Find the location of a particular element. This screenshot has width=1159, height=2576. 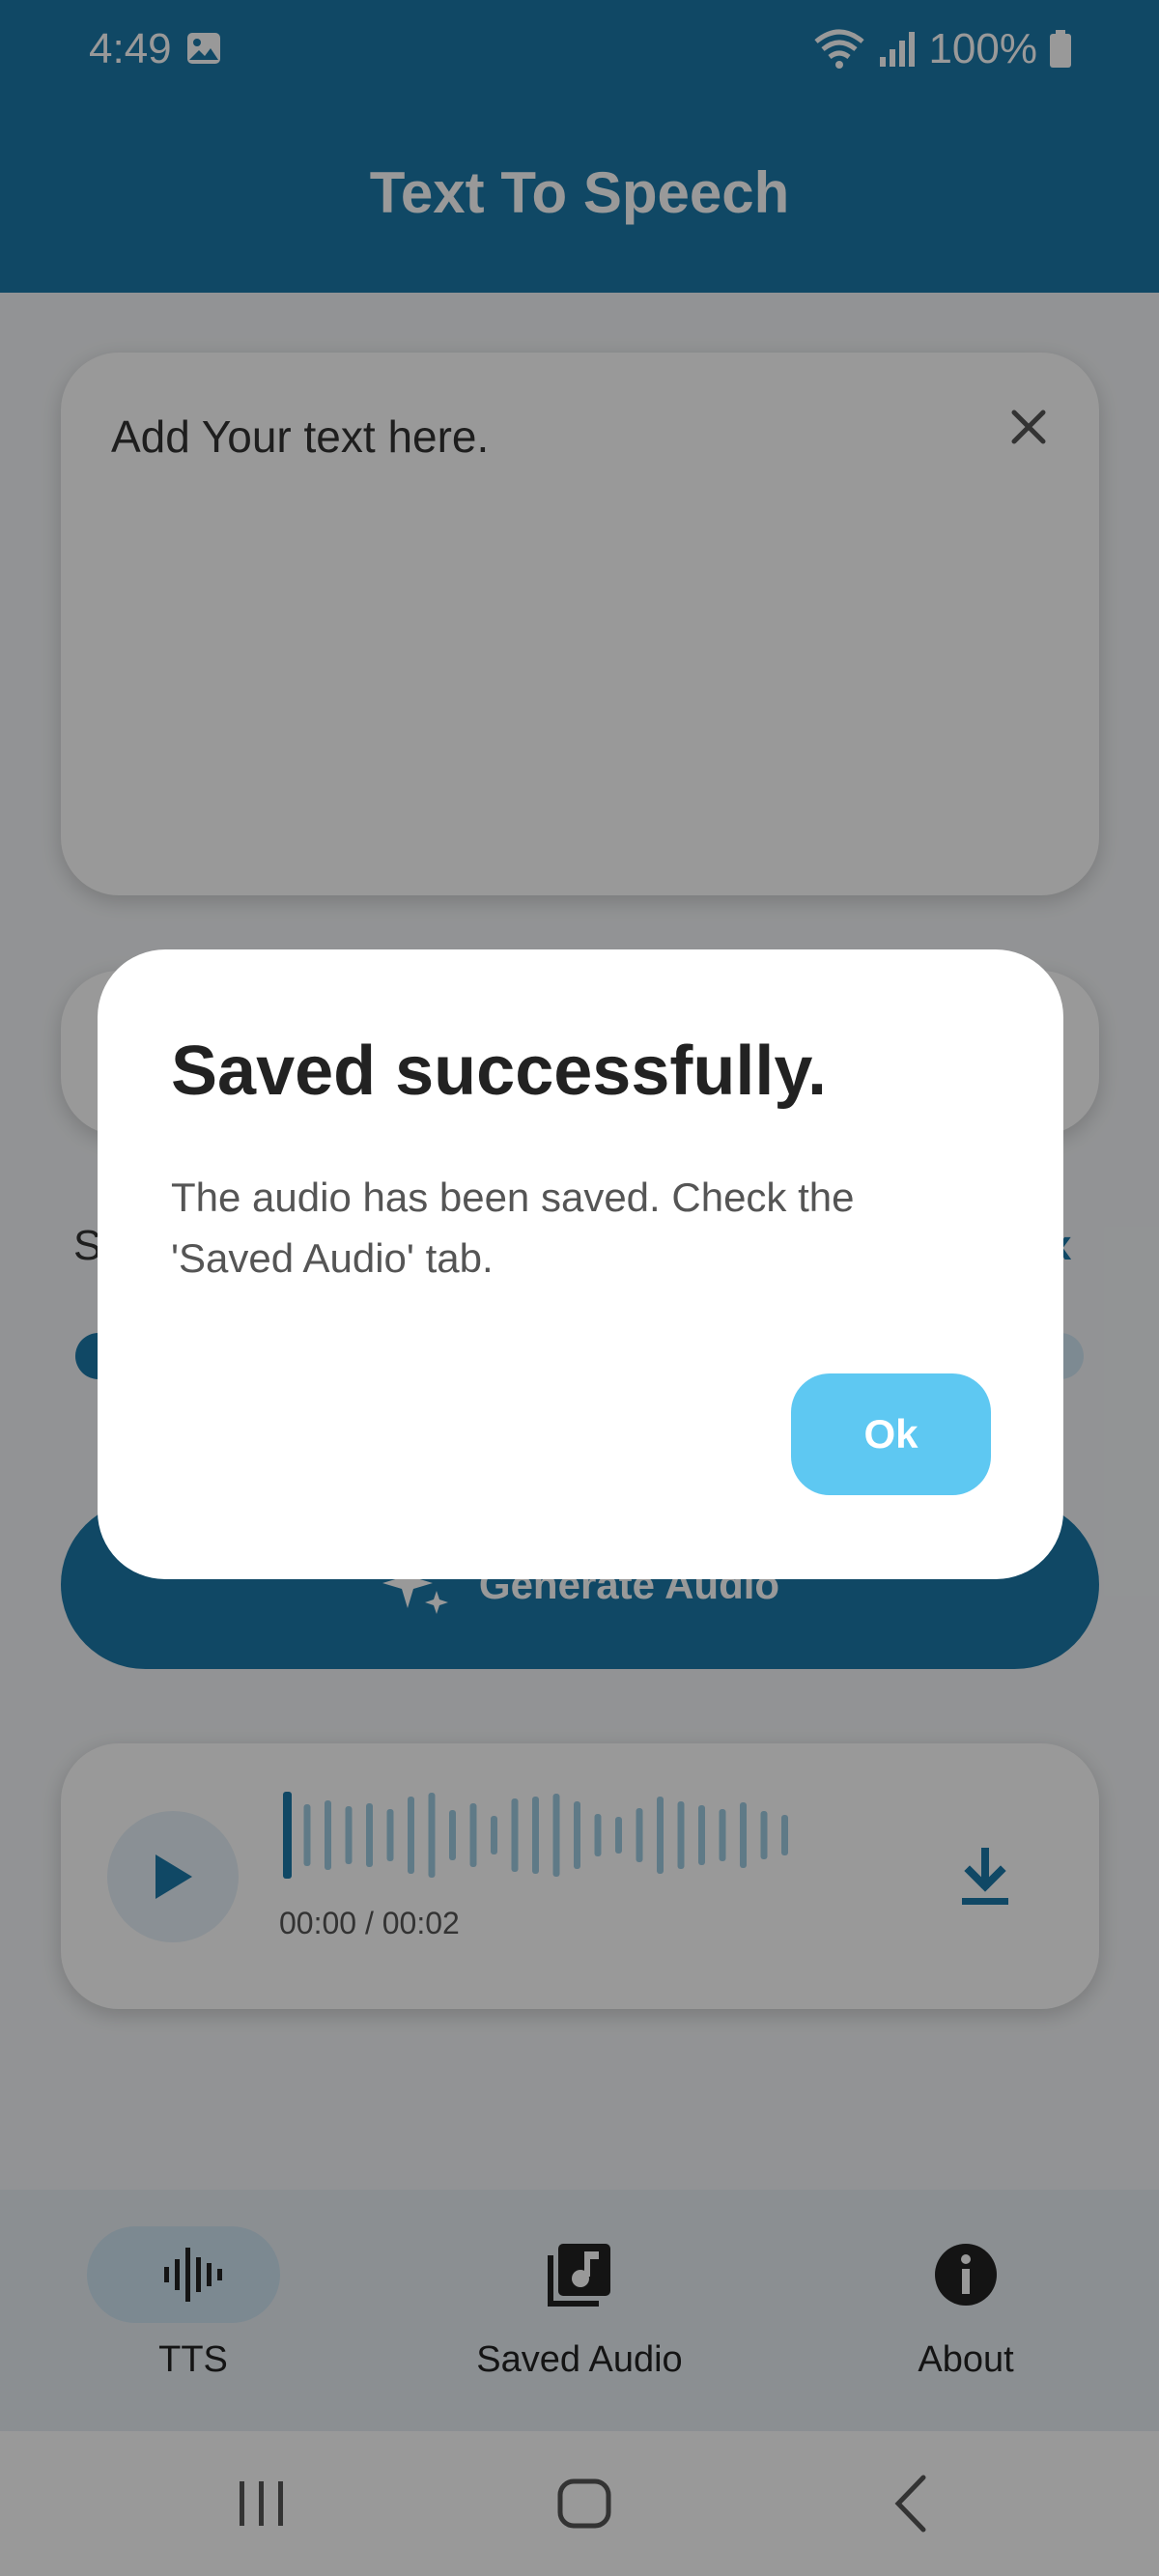

dialog-title: Saved successfully. is located at coordinates (499, 1071).